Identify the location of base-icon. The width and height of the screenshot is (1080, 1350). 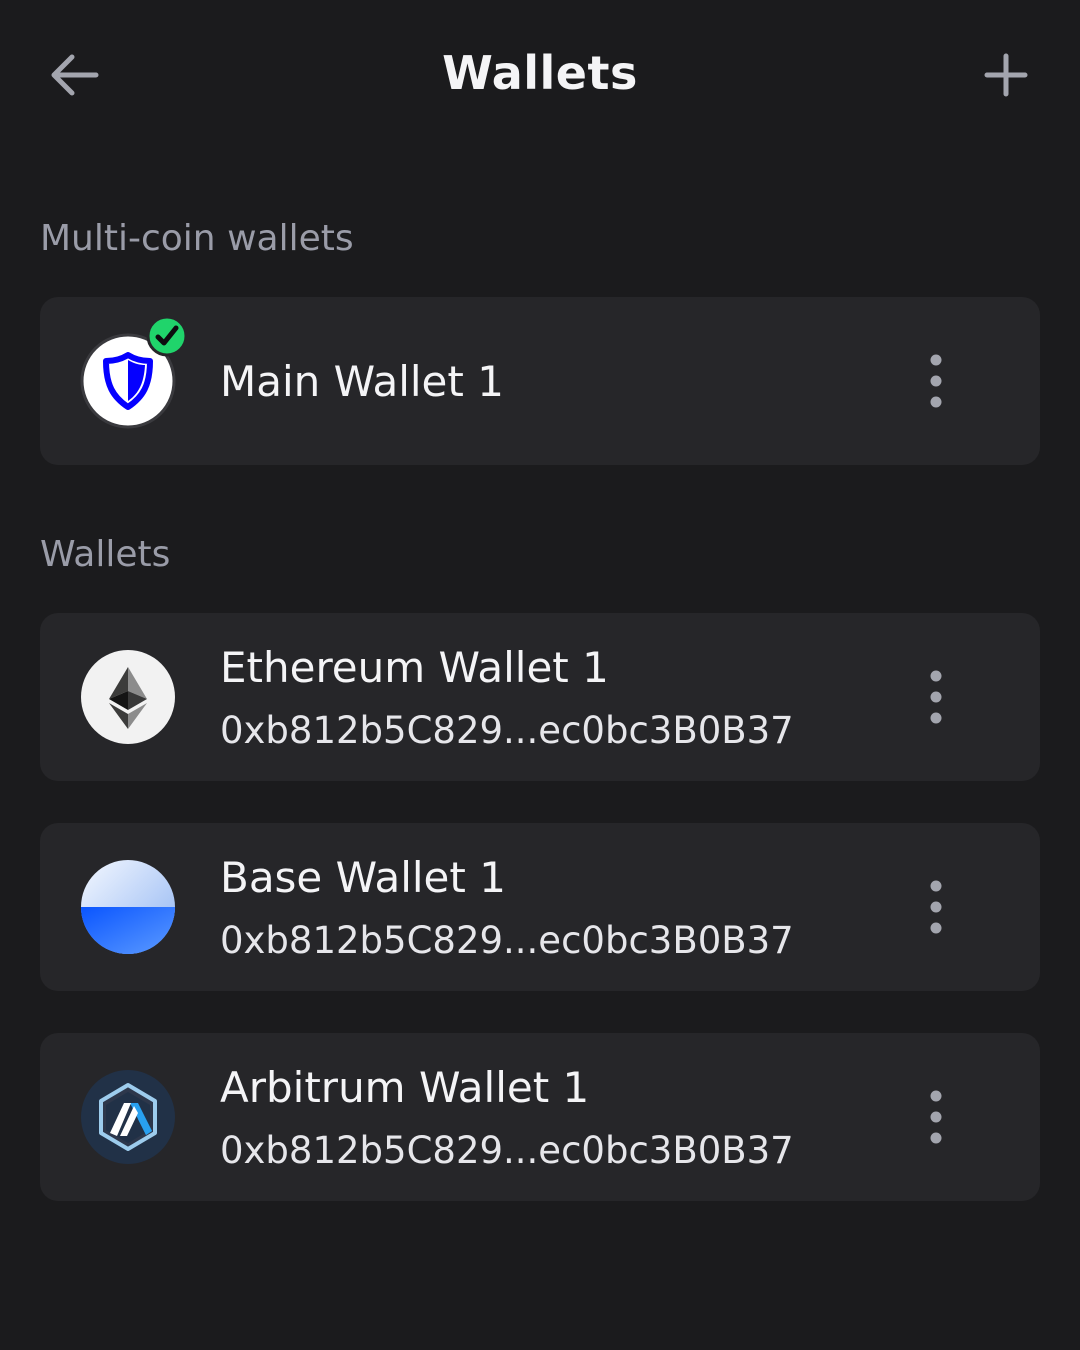
(128, 907).